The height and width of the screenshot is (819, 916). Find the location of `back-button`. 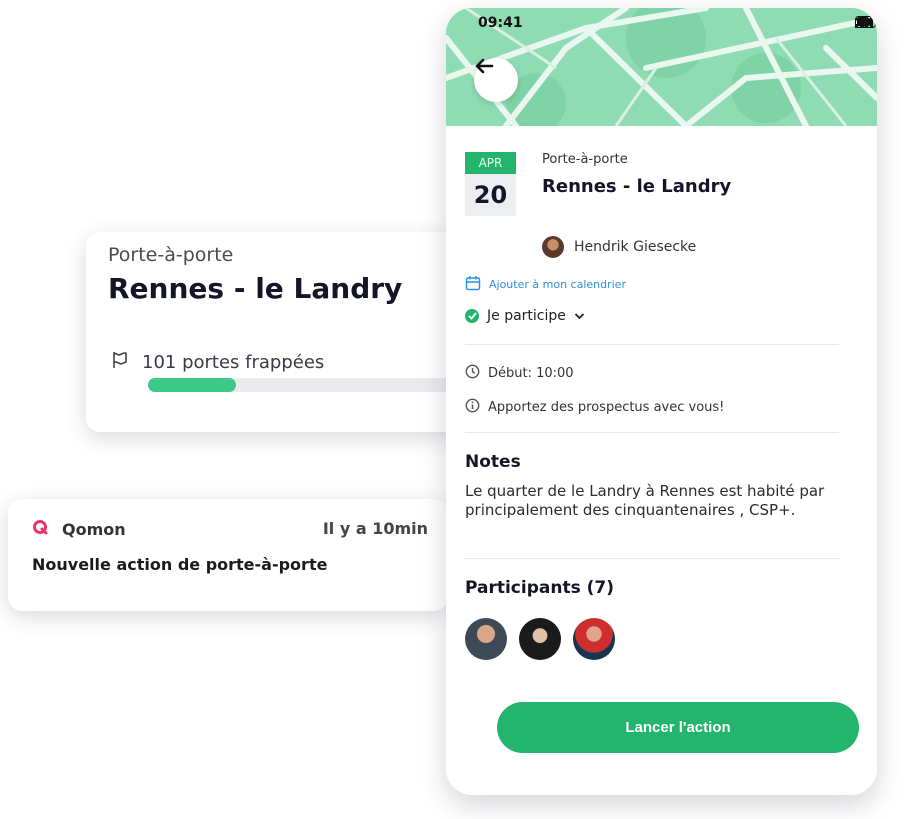

back-button is located at coordinates (496, 80).